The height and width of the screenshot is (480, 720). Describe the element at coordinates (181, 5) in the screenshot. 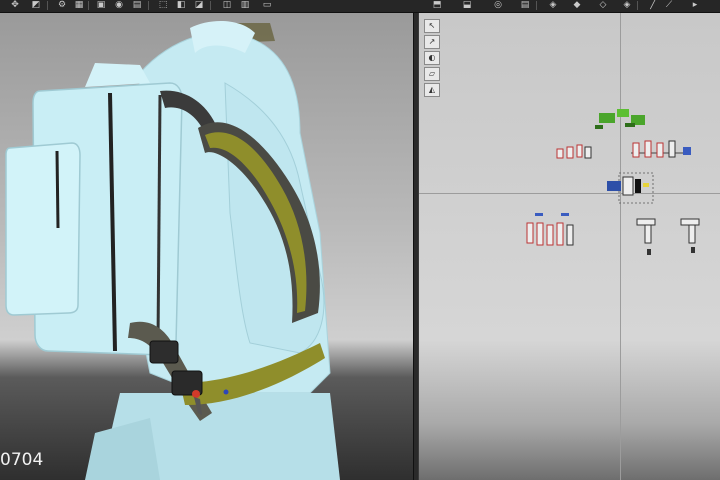

I see `segment-icon: ◧` at that location.